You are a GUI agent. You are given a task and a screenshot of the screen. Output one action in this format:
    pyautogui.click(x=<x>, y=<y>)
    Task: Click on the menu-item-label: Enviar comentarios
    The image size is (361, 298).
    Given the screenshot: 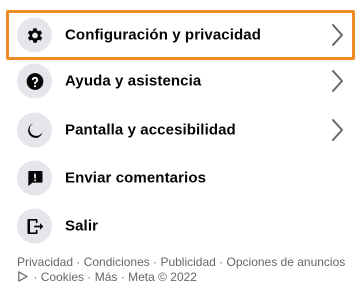 What is the action you would take?
    pyautogui.click(x=136, y=178)
    